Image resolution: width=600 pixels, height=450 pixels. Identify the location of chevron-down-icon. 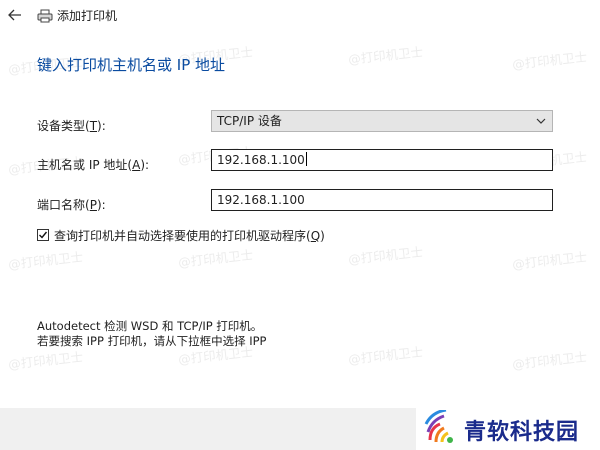
(541, 121).